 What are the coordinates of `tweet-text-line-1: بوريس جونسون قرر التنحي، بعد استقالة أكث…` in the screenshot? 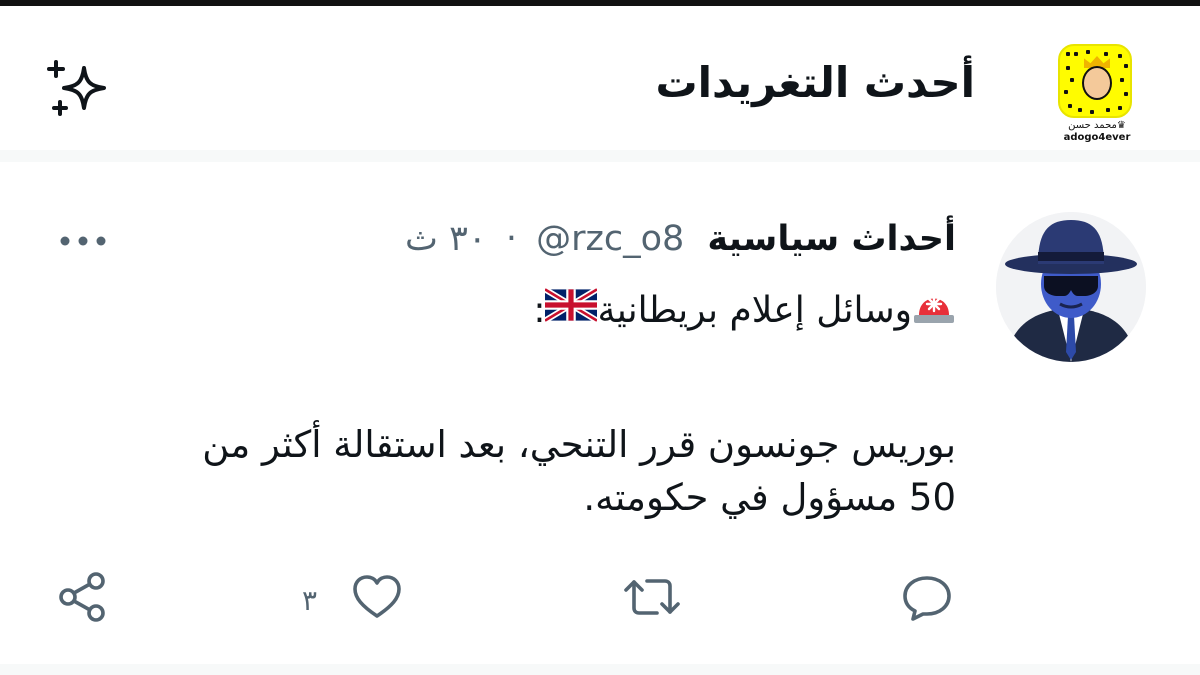 It's located at (579, 444).